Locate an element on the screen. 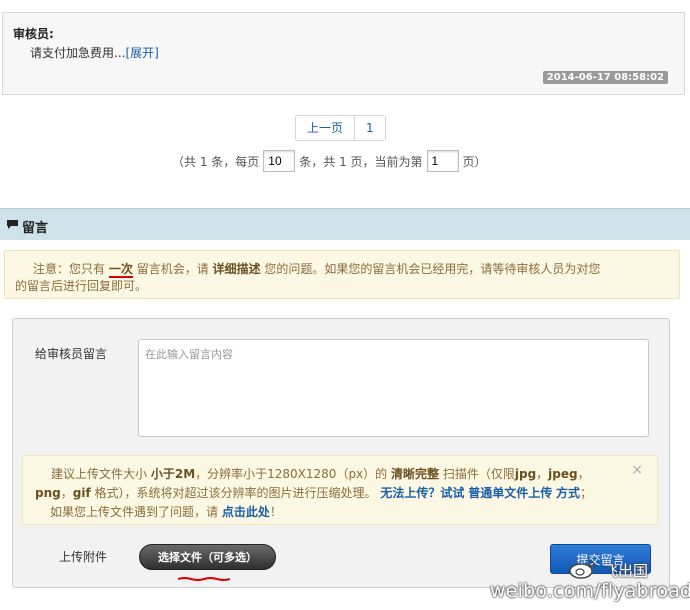 Image resolution: width=690 pixels, height=610 pixels. un-a8: jpeg is located at coordinates (563, 474).